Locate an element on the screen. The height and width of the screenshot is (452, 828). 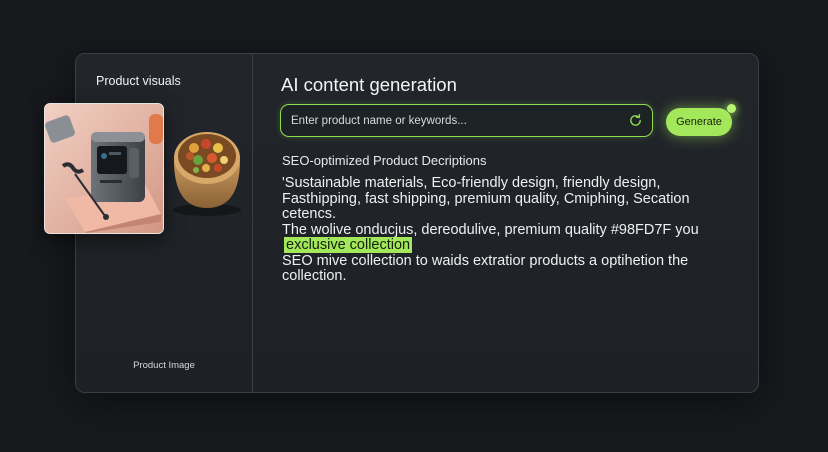
status-dot is located at coordinates (731, 108).